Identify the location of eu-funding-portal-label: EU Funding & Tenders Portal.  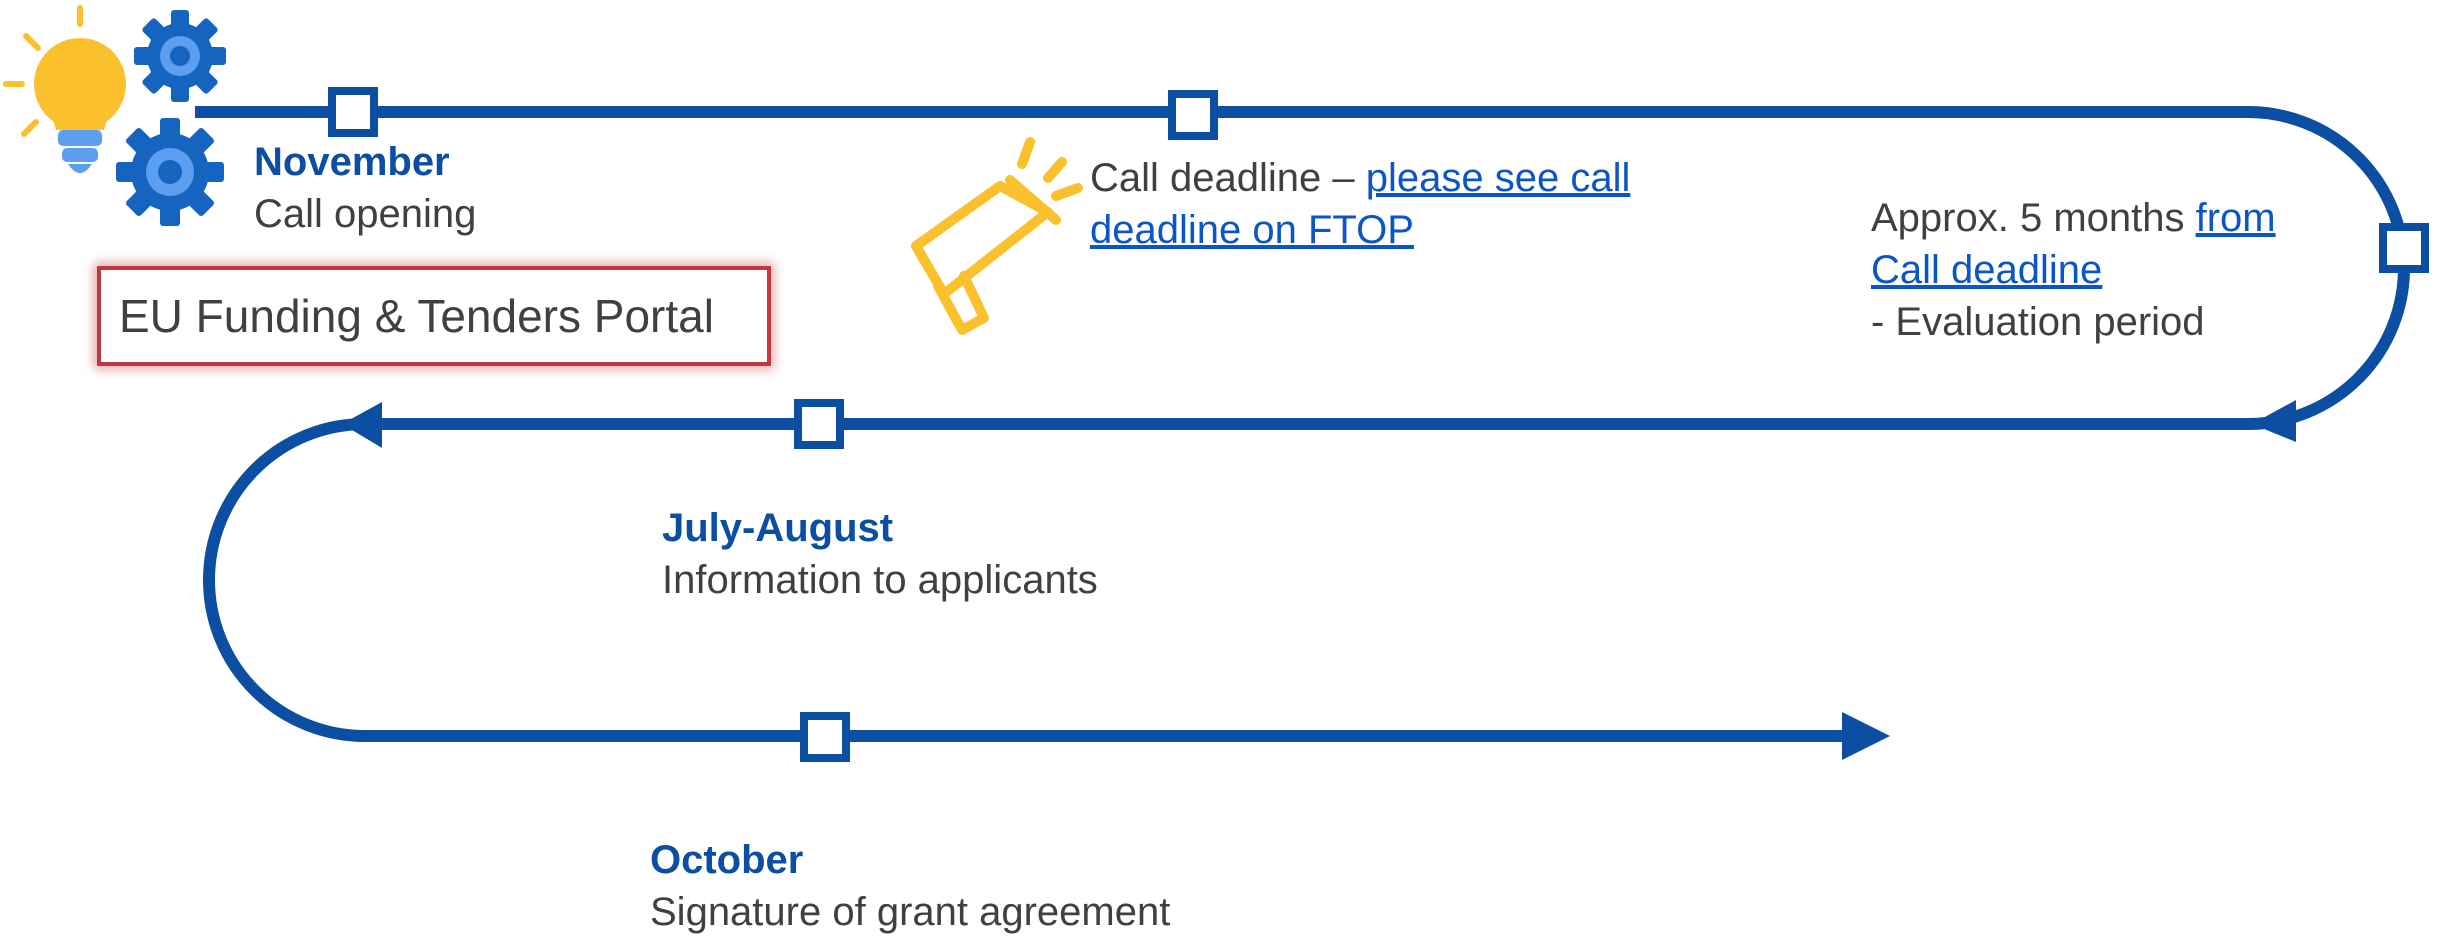
(416, 316).